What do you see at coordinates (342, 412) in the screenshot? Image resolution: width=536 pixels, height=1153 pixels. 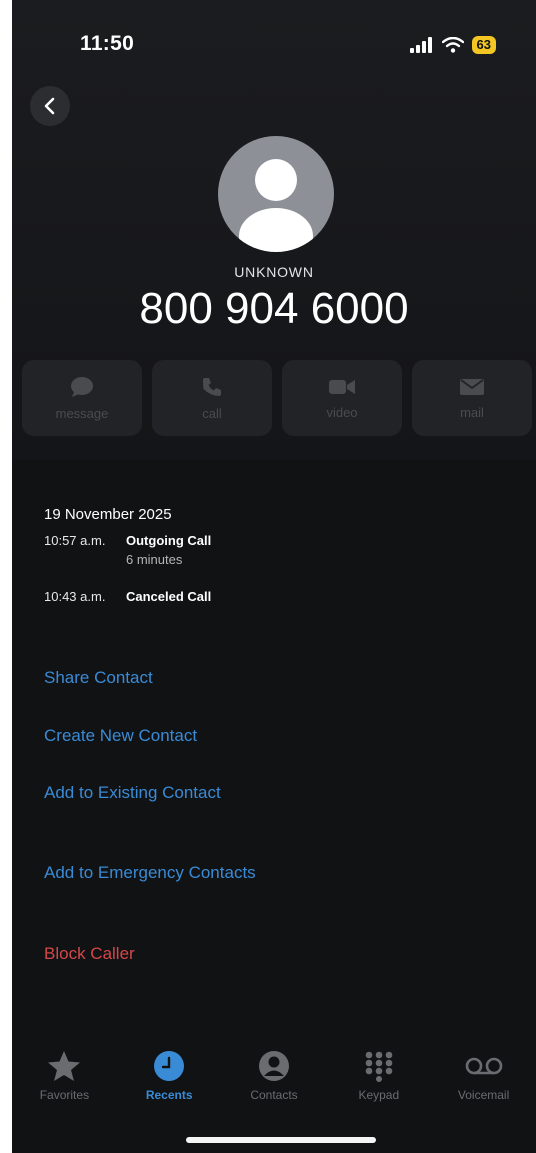 I see `video-label: video` at bounding box center [342, 412].